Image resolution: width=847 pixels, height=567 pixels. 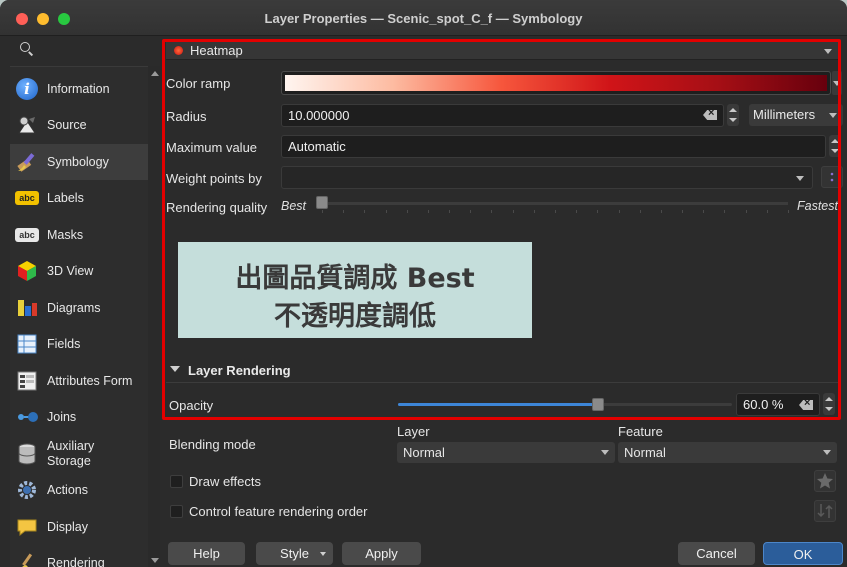 I want to click on paintbrush-icon, so click(x=27, y=162).